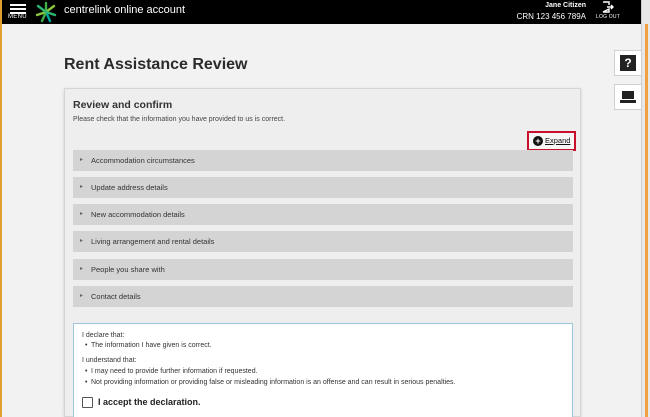 The image size is (650, 417). What do you see at coordinates (148, 345) in the screenshot?
I see `declare-item: The information I have given is correct.` at bounding box center [148, 345].